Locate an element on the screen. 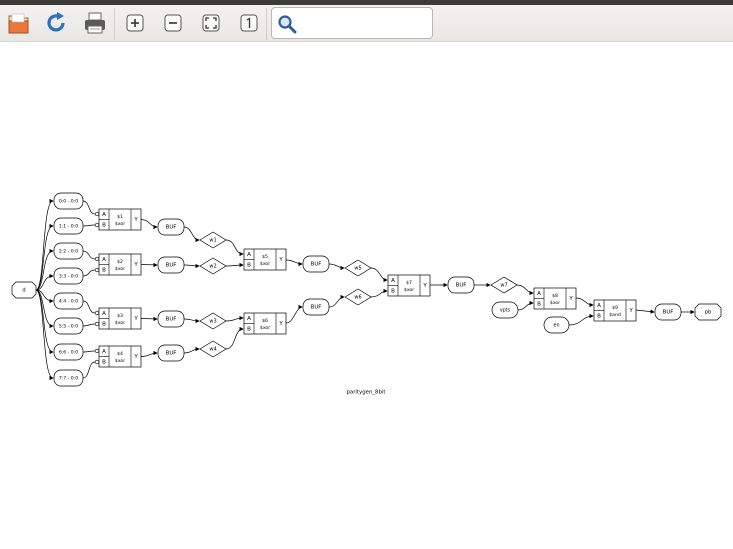  zoom-in-icon is located at coordinates (135, 23).